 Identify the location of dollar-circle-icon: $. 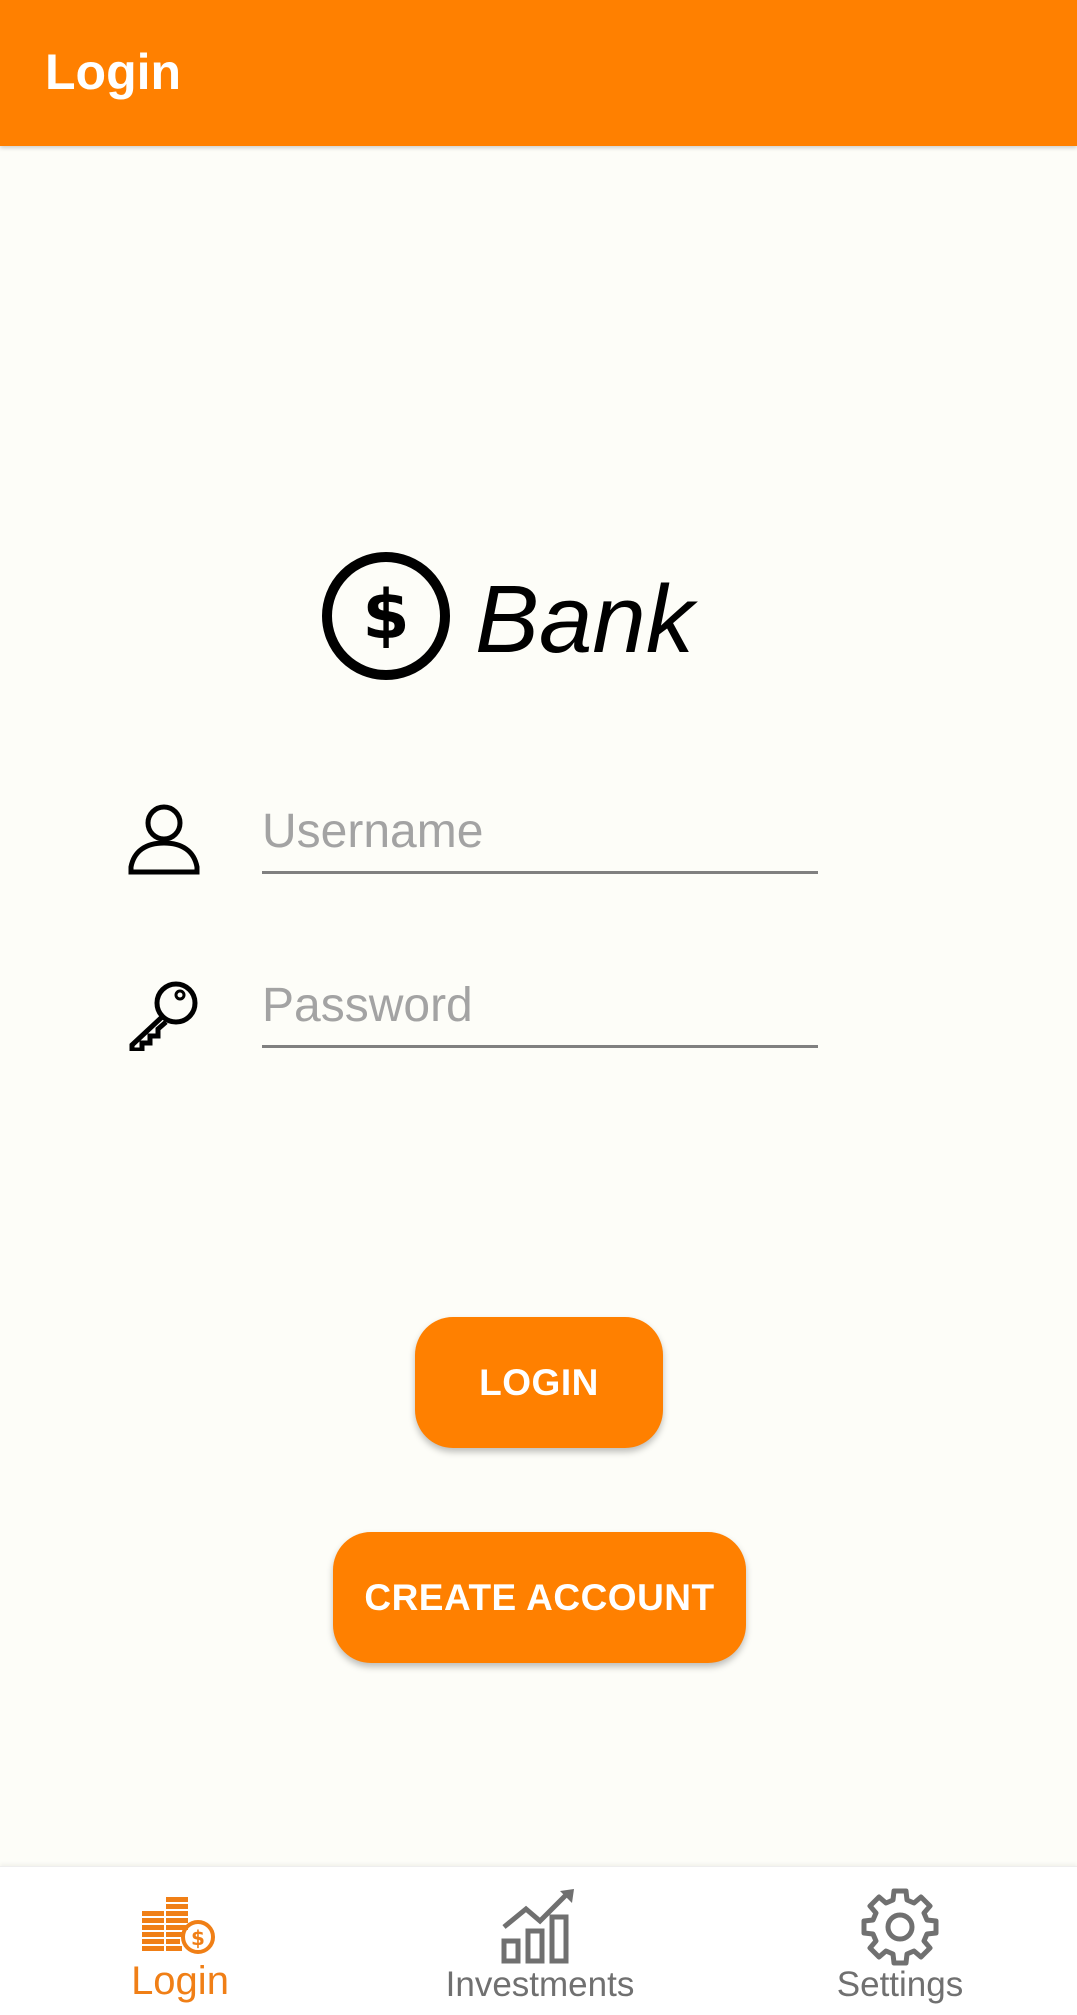
(386, 616).